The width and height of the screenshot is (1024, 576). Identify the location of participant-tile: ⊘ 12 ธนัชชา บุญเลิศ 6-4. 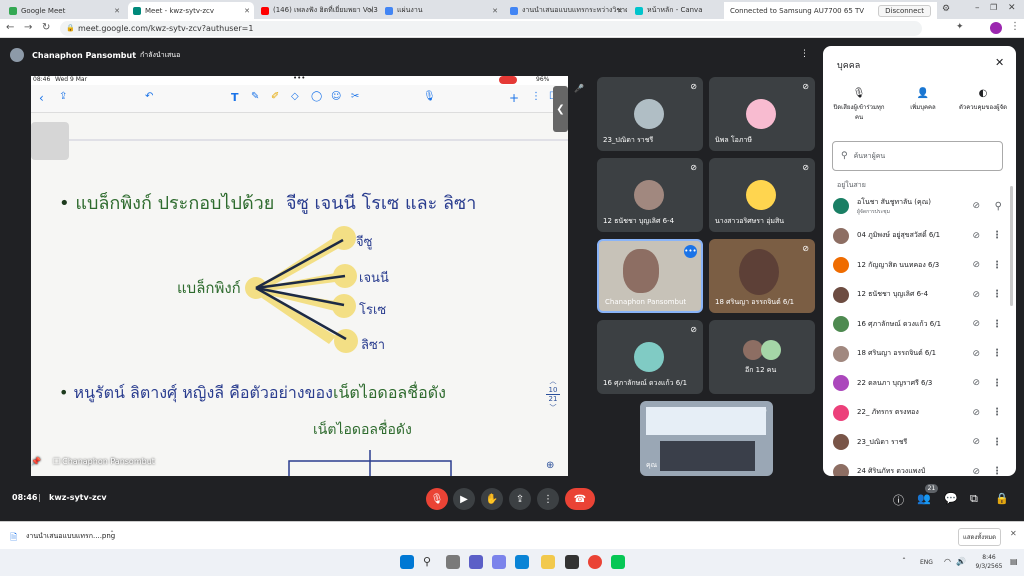
(650, 195).